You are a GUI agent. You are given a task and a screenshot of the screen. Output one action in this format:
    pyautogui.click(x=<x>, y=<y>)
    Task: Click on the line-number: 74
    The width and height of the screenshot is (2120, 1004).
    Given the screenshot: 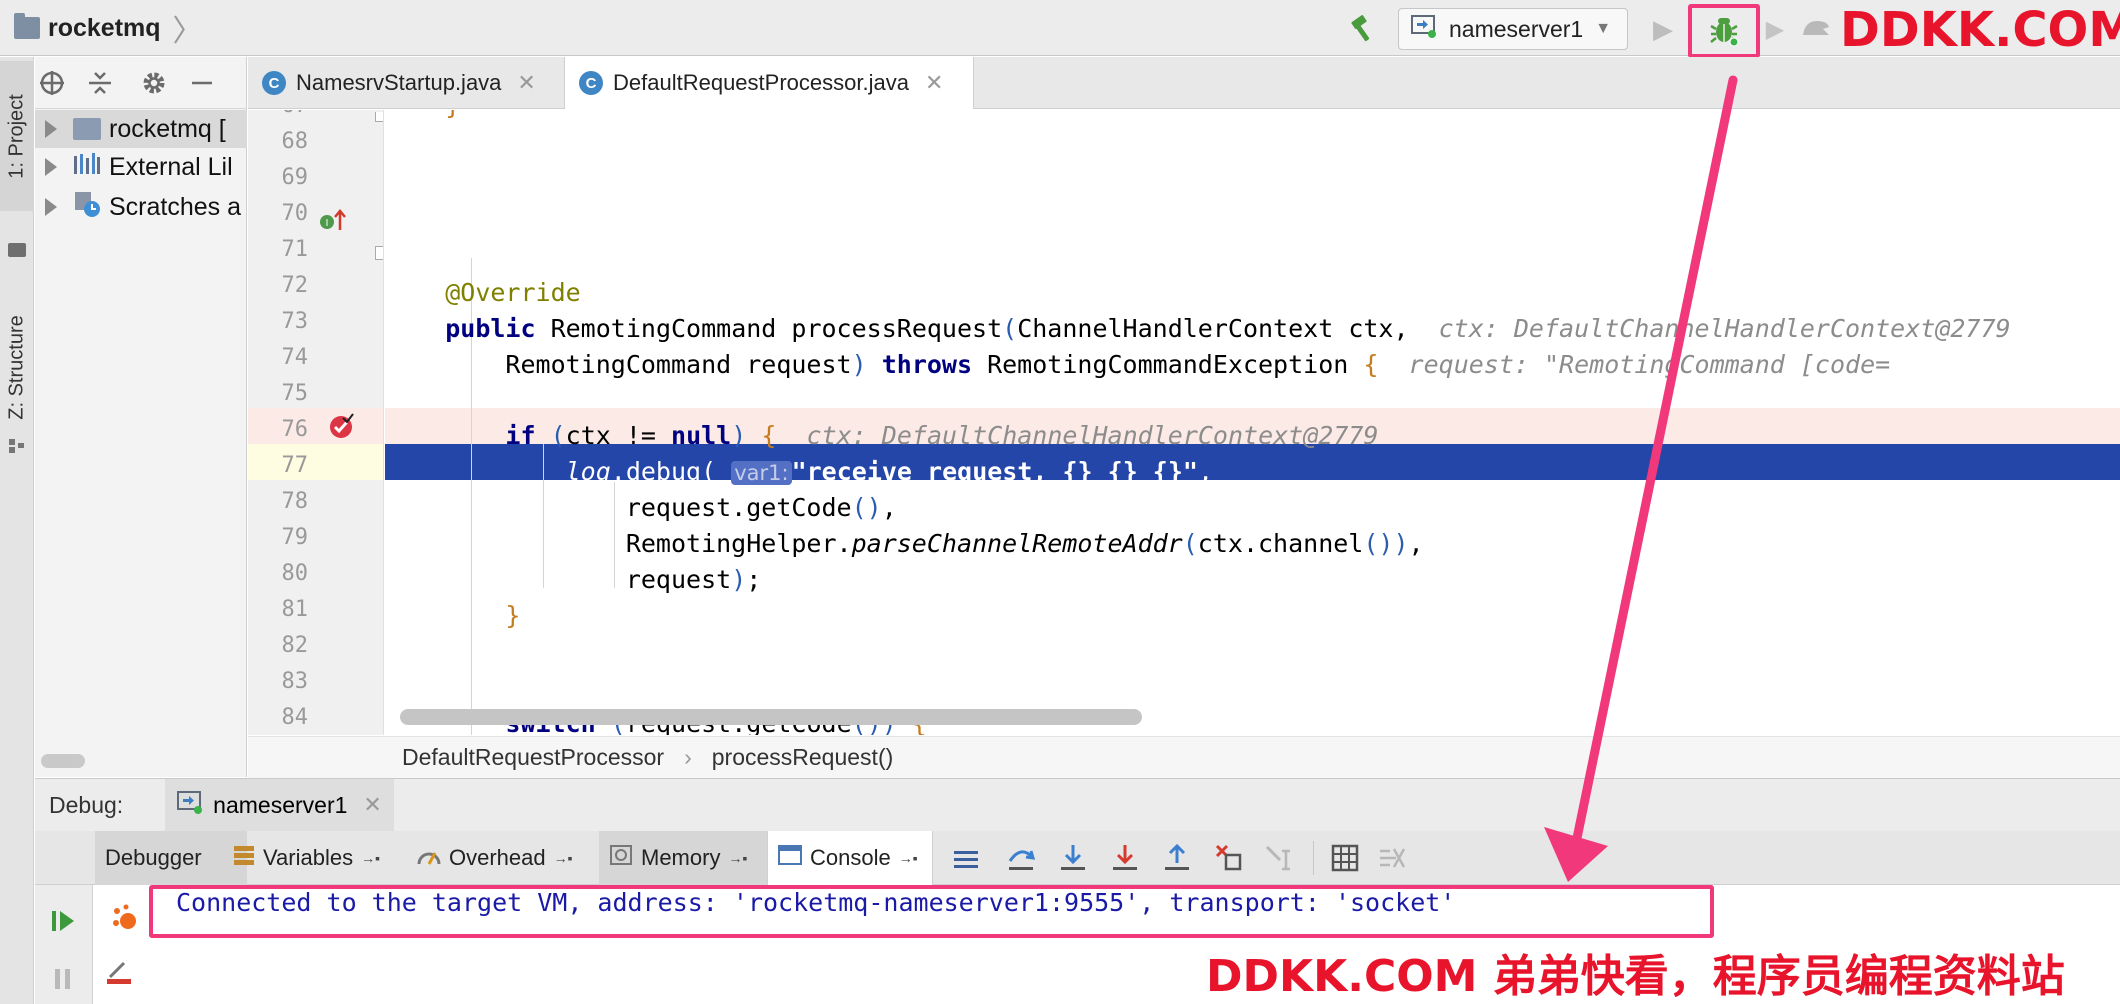 What is the action you would take?
    pyautogui.click(x=295, y=357)
    